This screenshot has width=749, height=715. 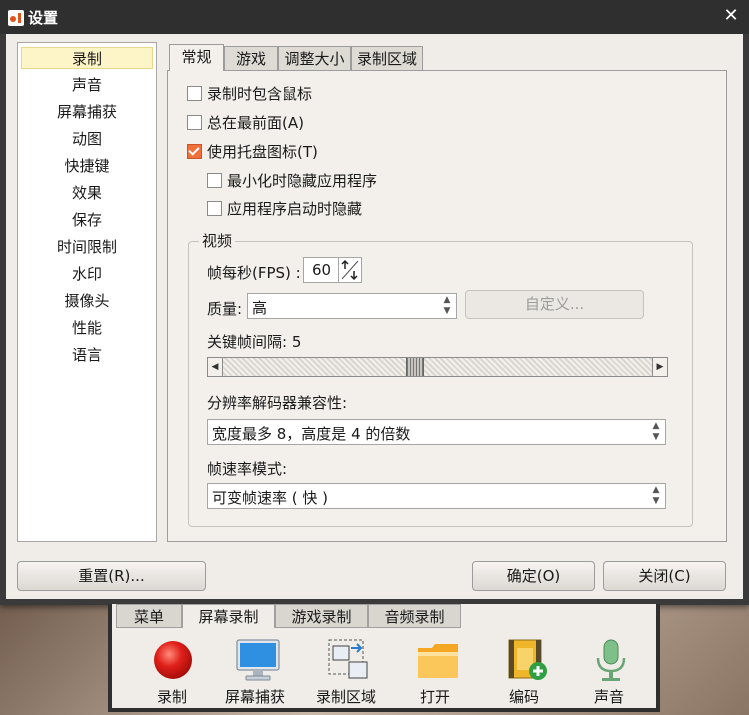 I want to click on record-tool-label: 录制, so click(x=171, y=697).